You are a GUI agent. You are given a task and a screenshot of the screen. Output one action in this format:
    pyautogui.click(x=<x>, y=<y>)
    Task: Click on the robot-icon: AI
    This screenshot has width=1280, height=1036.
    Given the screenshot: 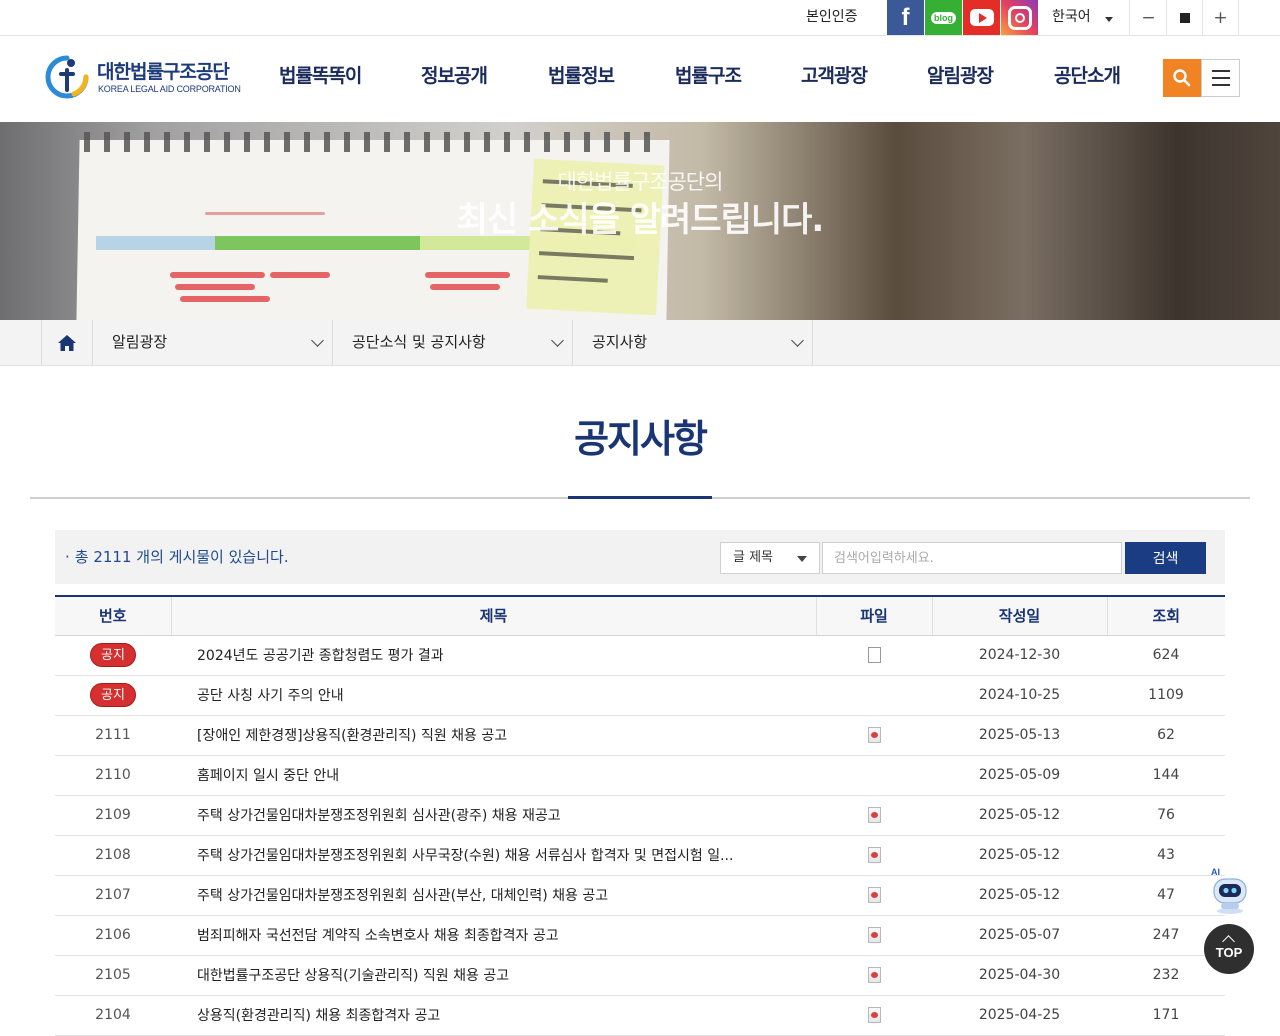 What is the action you would take?
    pyautogui.click(x=1229, y=890)
    